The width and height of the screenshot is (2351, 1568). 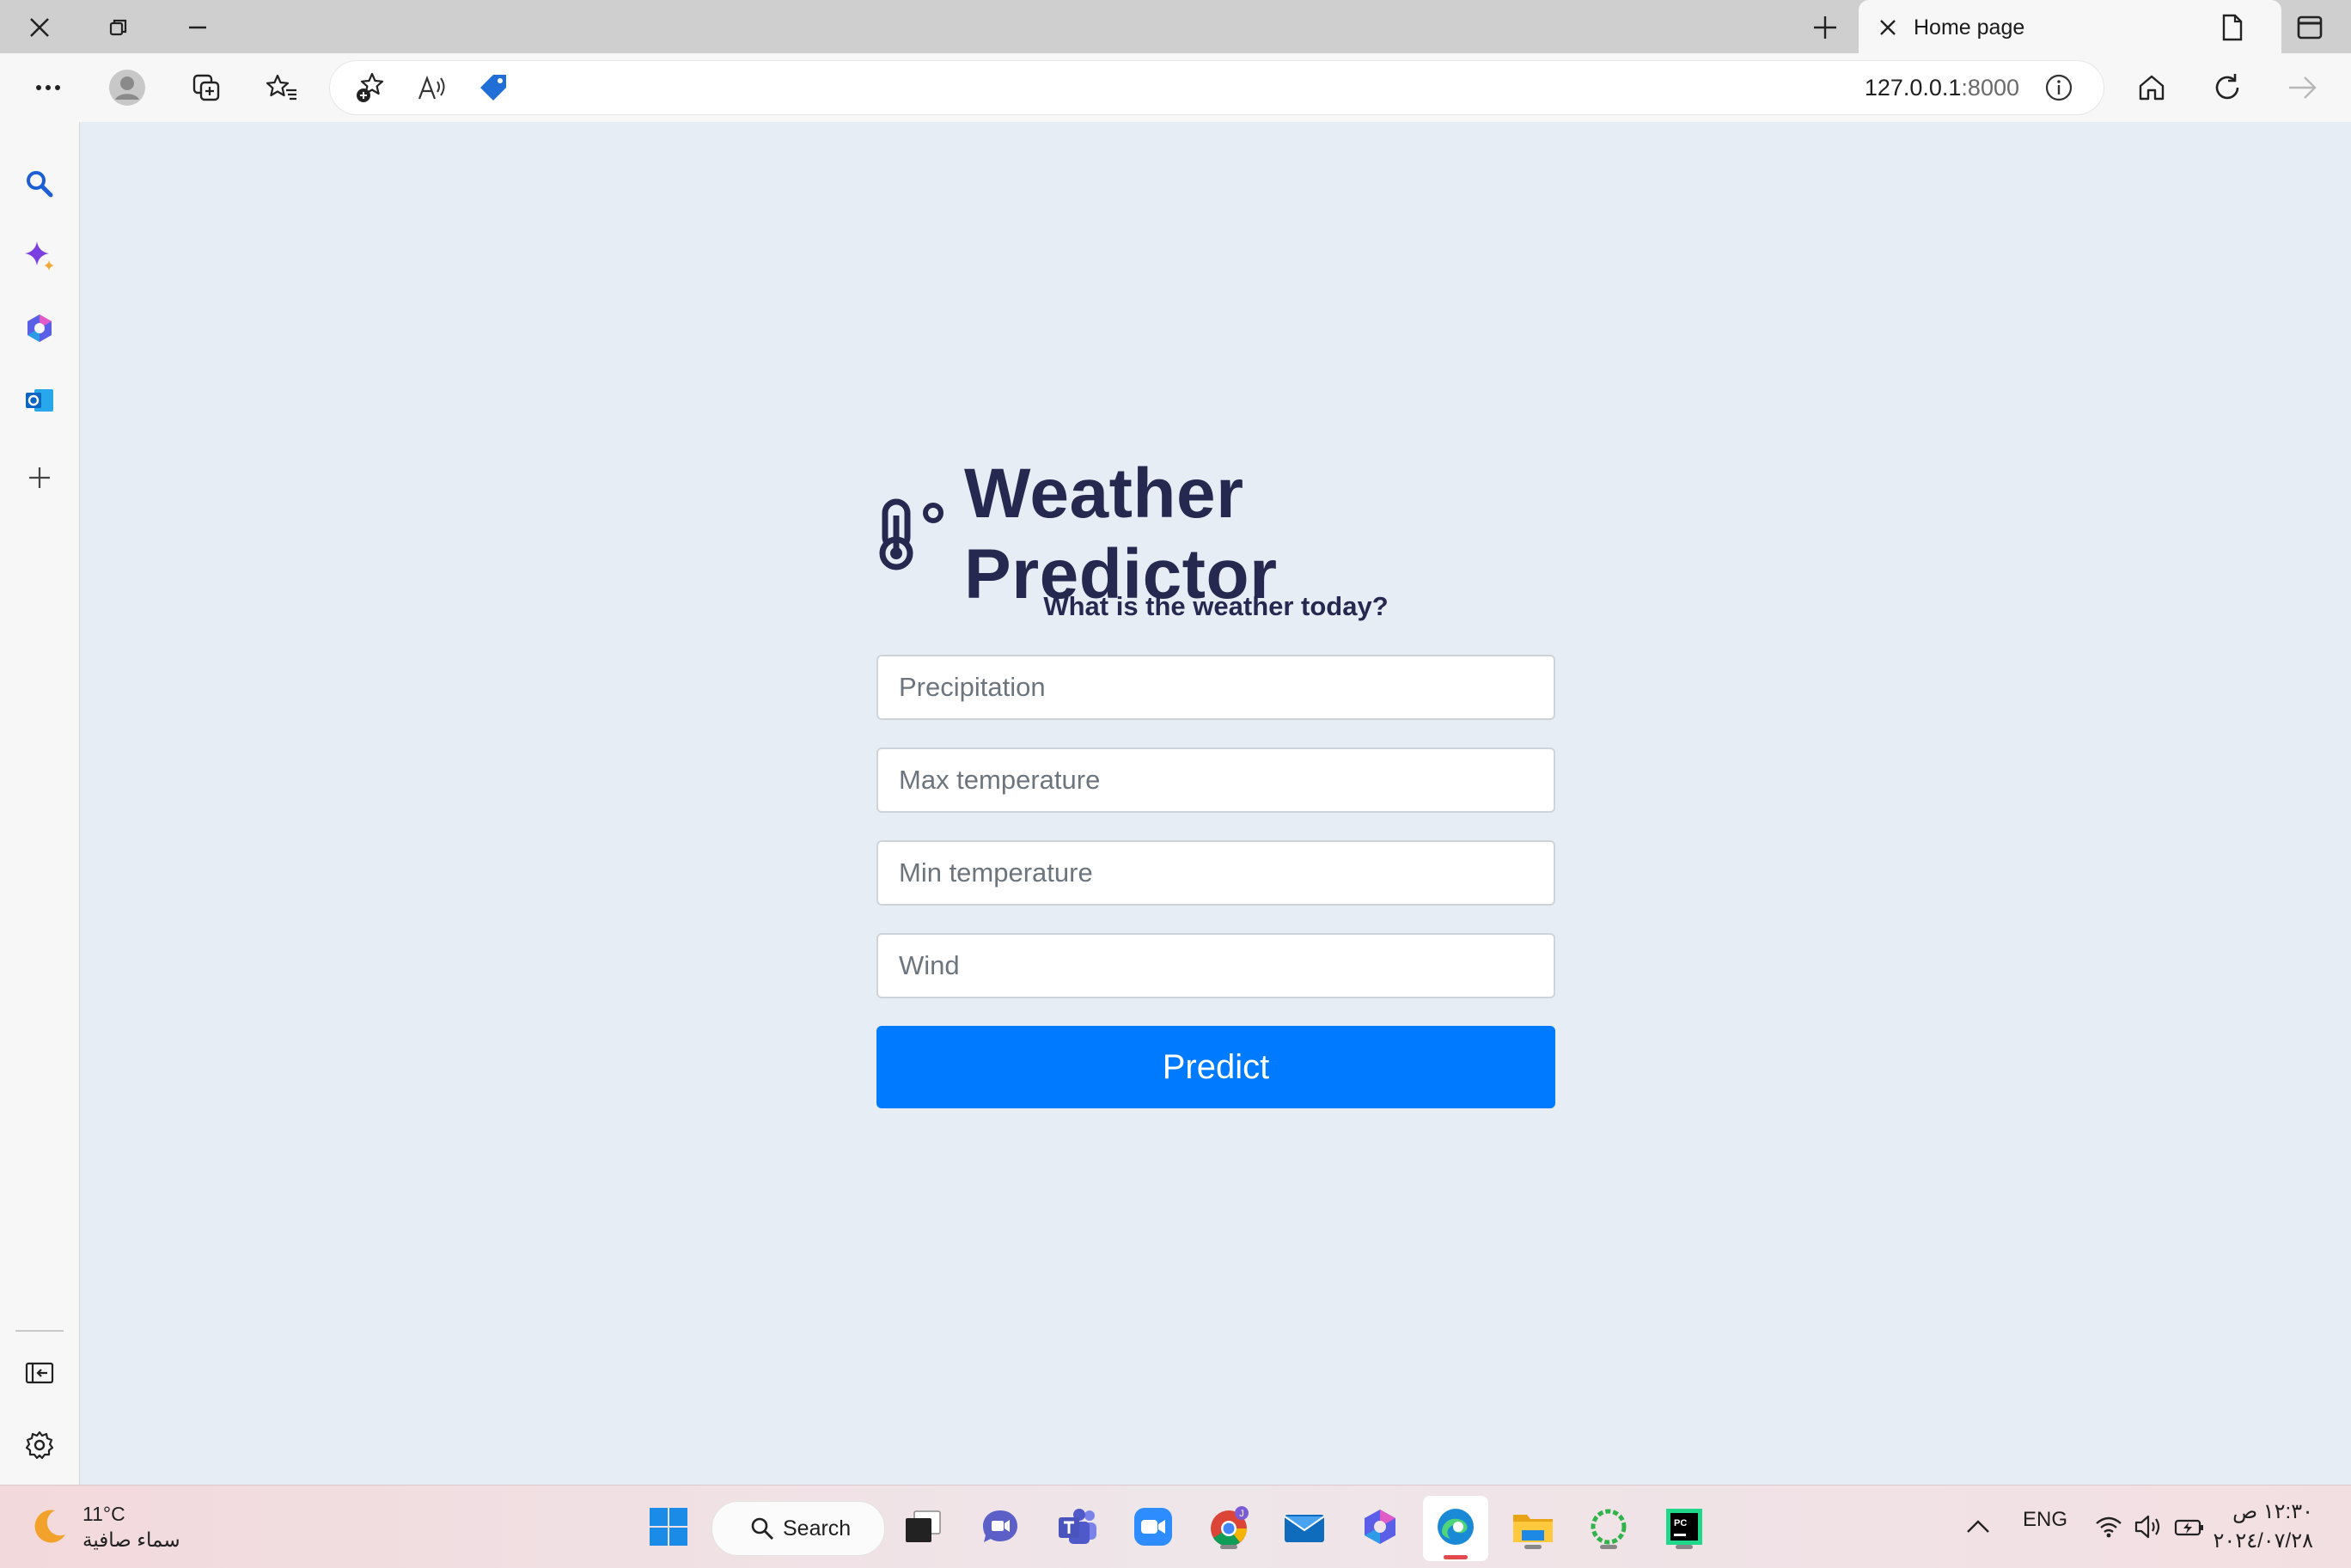 What do you see at coordinates (2045, 1520) in the screenshot?
I see `language-indicator: ENG` at bounding box center [2045, 1520].